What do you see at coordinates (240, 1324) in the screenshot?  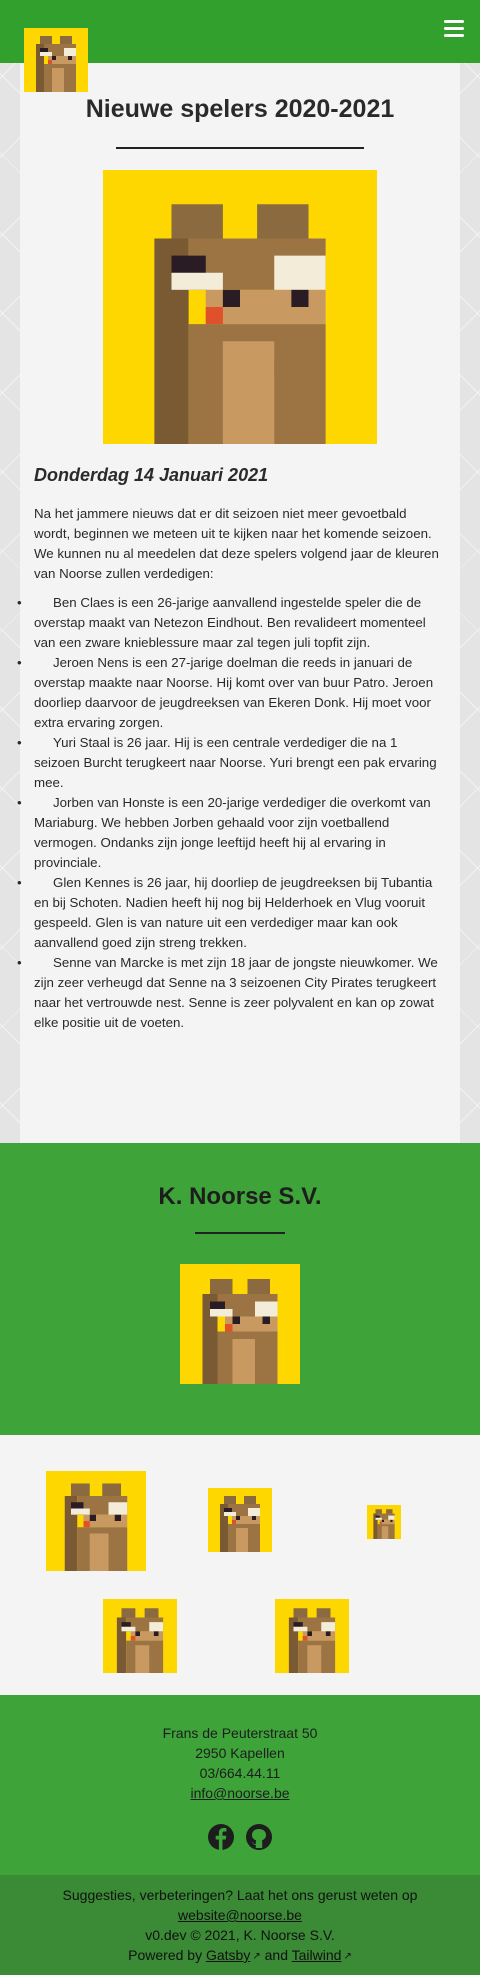 I see `club-logo-icon` at bounding box center [240, 1324].